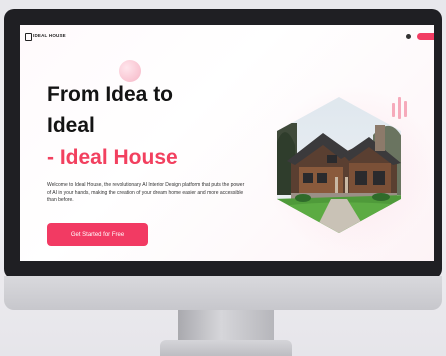  What do you see at coordinates (226, 348) in the screenshot?
I see `monitor-stand-foot` at bounding box center [226, 348].